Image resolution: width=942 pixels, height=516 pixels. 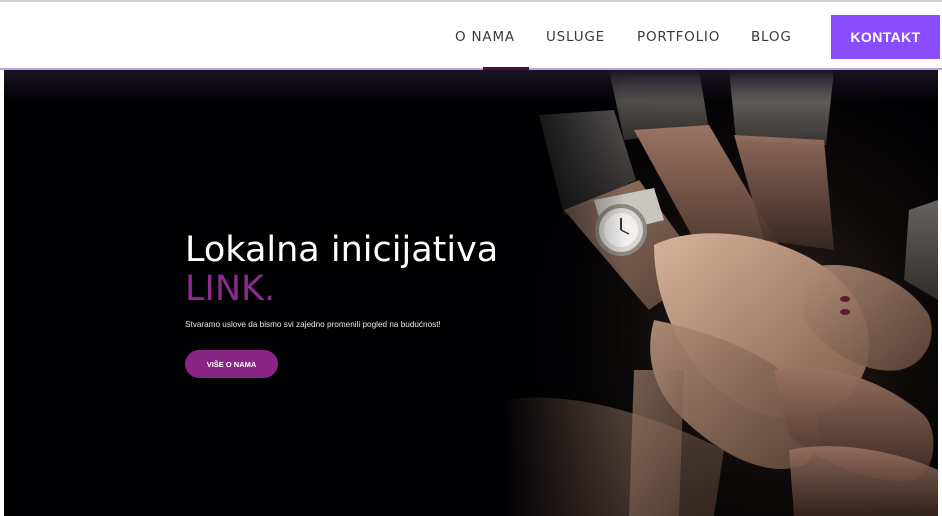 I want to click on hero-accent-title: LINK., so click(x=230, y=289).